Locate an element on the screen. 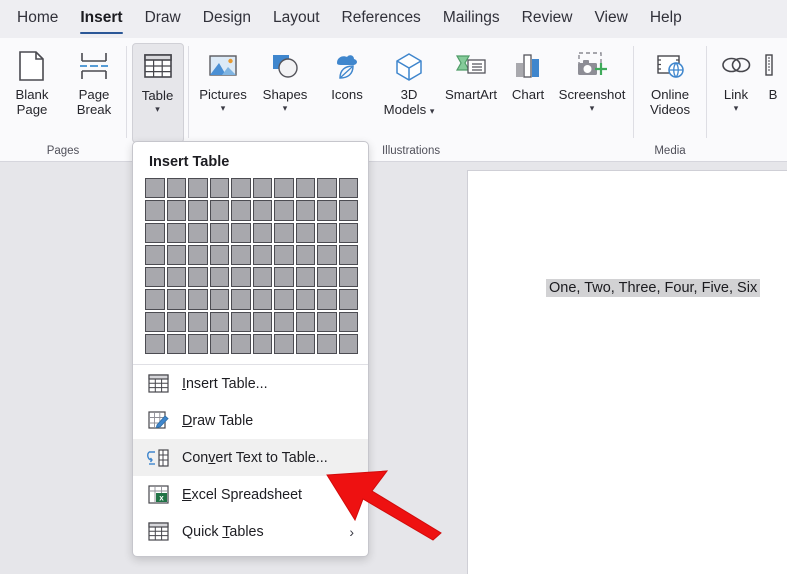 The width and height of the screenshot is (787, 574). page-break-button: Page Break is located at coordinates (94, 89).